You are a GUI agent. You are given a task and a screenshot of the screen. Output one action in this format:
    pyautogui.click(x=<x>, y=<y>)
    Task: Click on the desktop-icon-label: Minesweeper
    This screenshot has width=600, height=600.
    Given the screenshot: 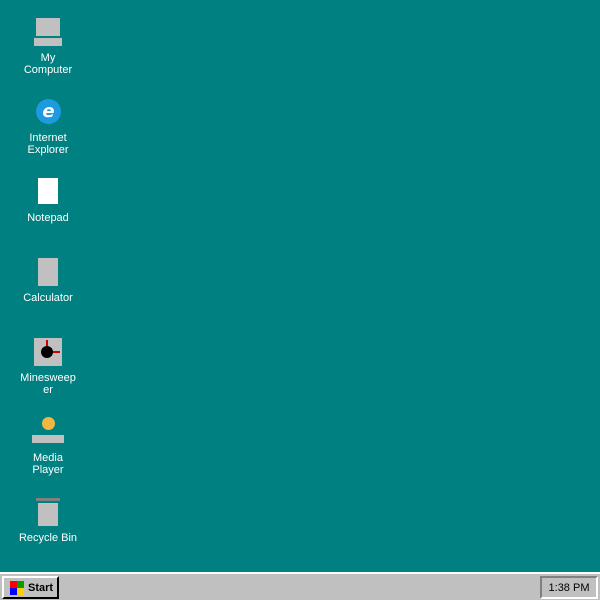 What is the action you would take?
    pyautogui.click(x=48, y=384)
    